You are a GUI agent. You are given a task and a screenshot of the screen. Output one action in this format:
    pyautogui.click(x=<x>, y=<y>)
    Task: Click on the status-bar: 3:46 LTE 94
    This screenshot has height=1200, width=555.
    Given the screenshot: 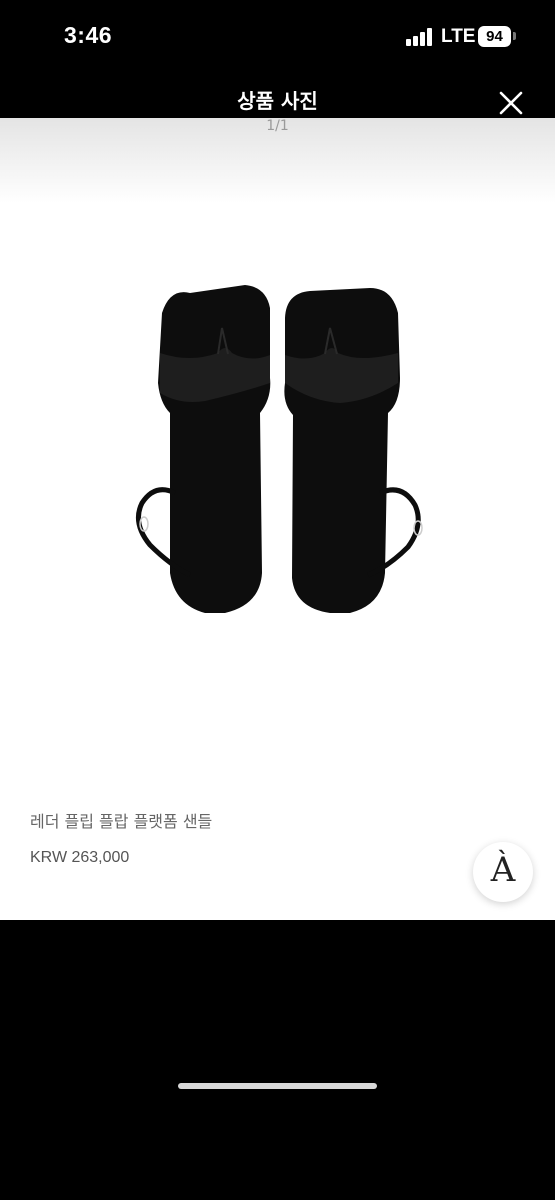 What is the action you would take?
    pyautogui.click(x=277, y=37)
    